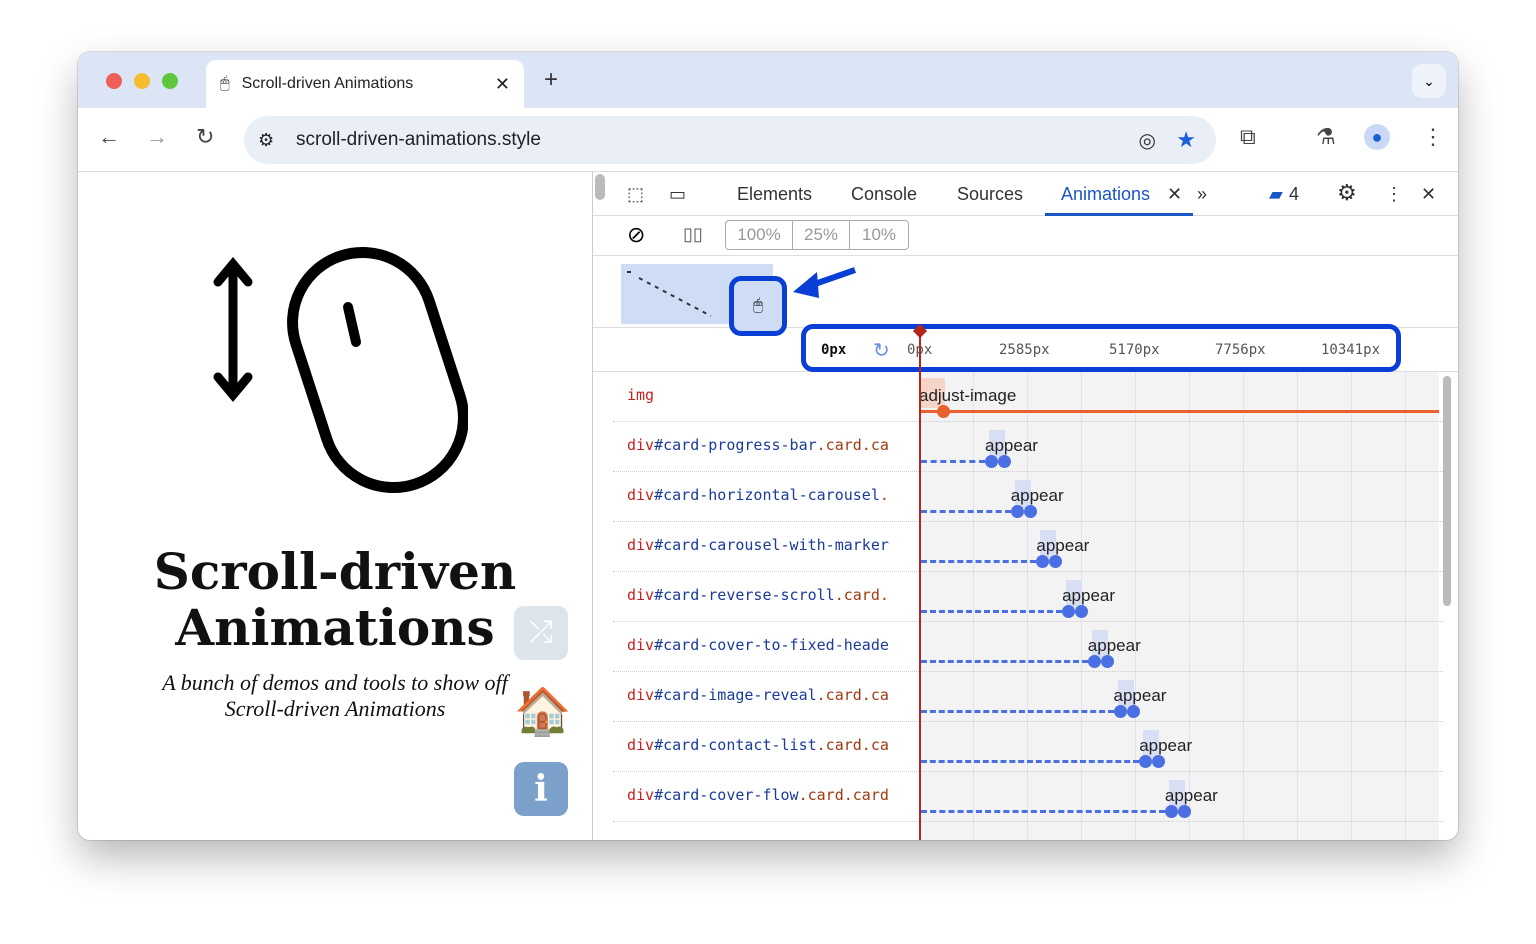 The height and width of the screenshot is (944, 1536). Describe the element at coordinates (541, 633) in the screenshot. I see `shuffle-button: ⤮` at that location.